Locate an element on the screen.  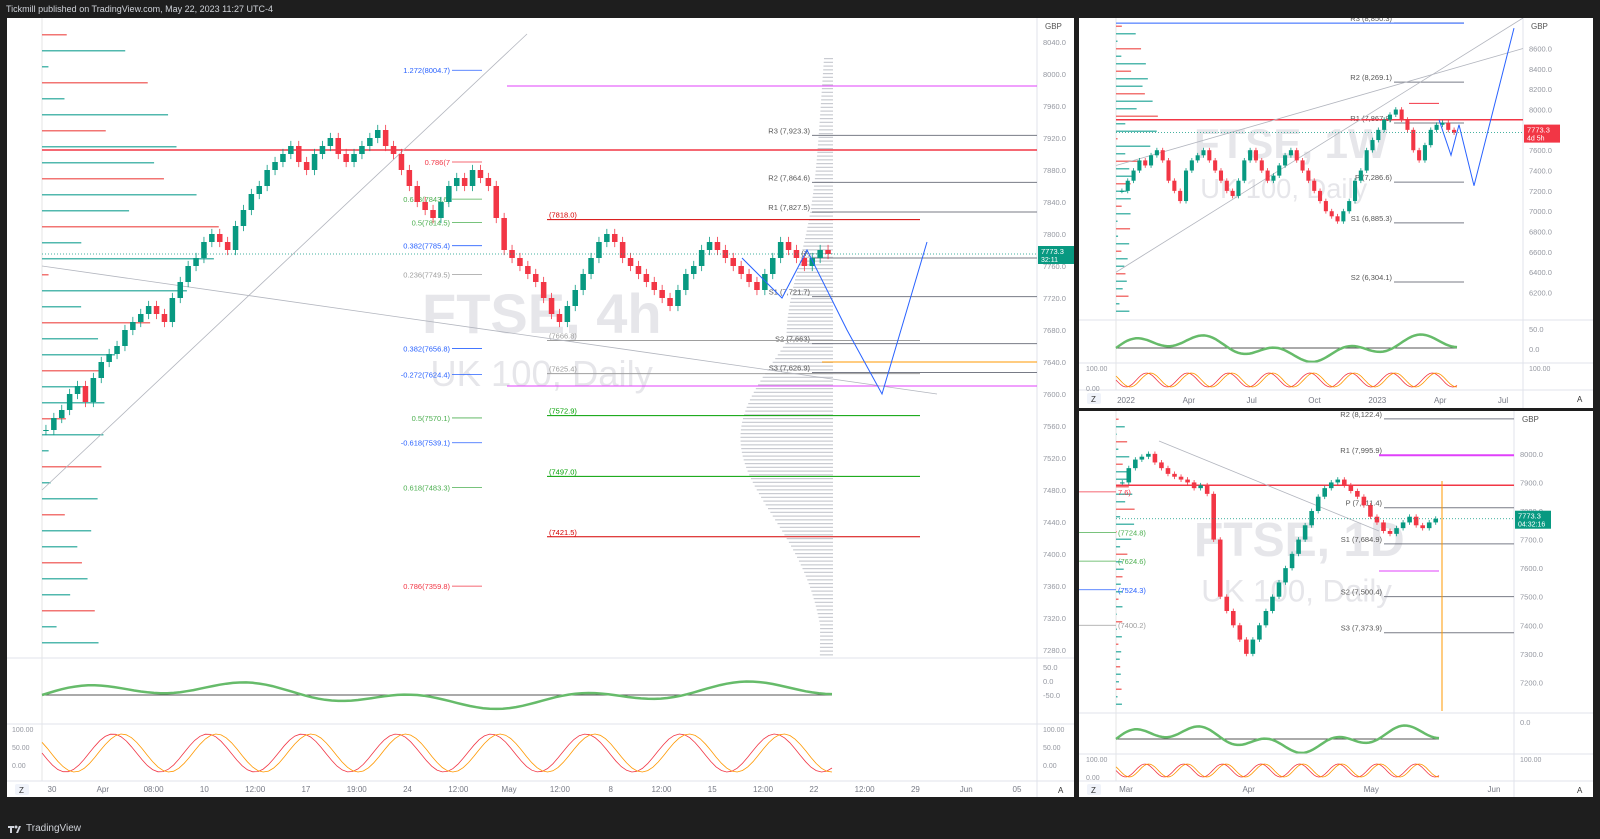
price-tick: 7200.0 is located at coordinates (1531, 682).